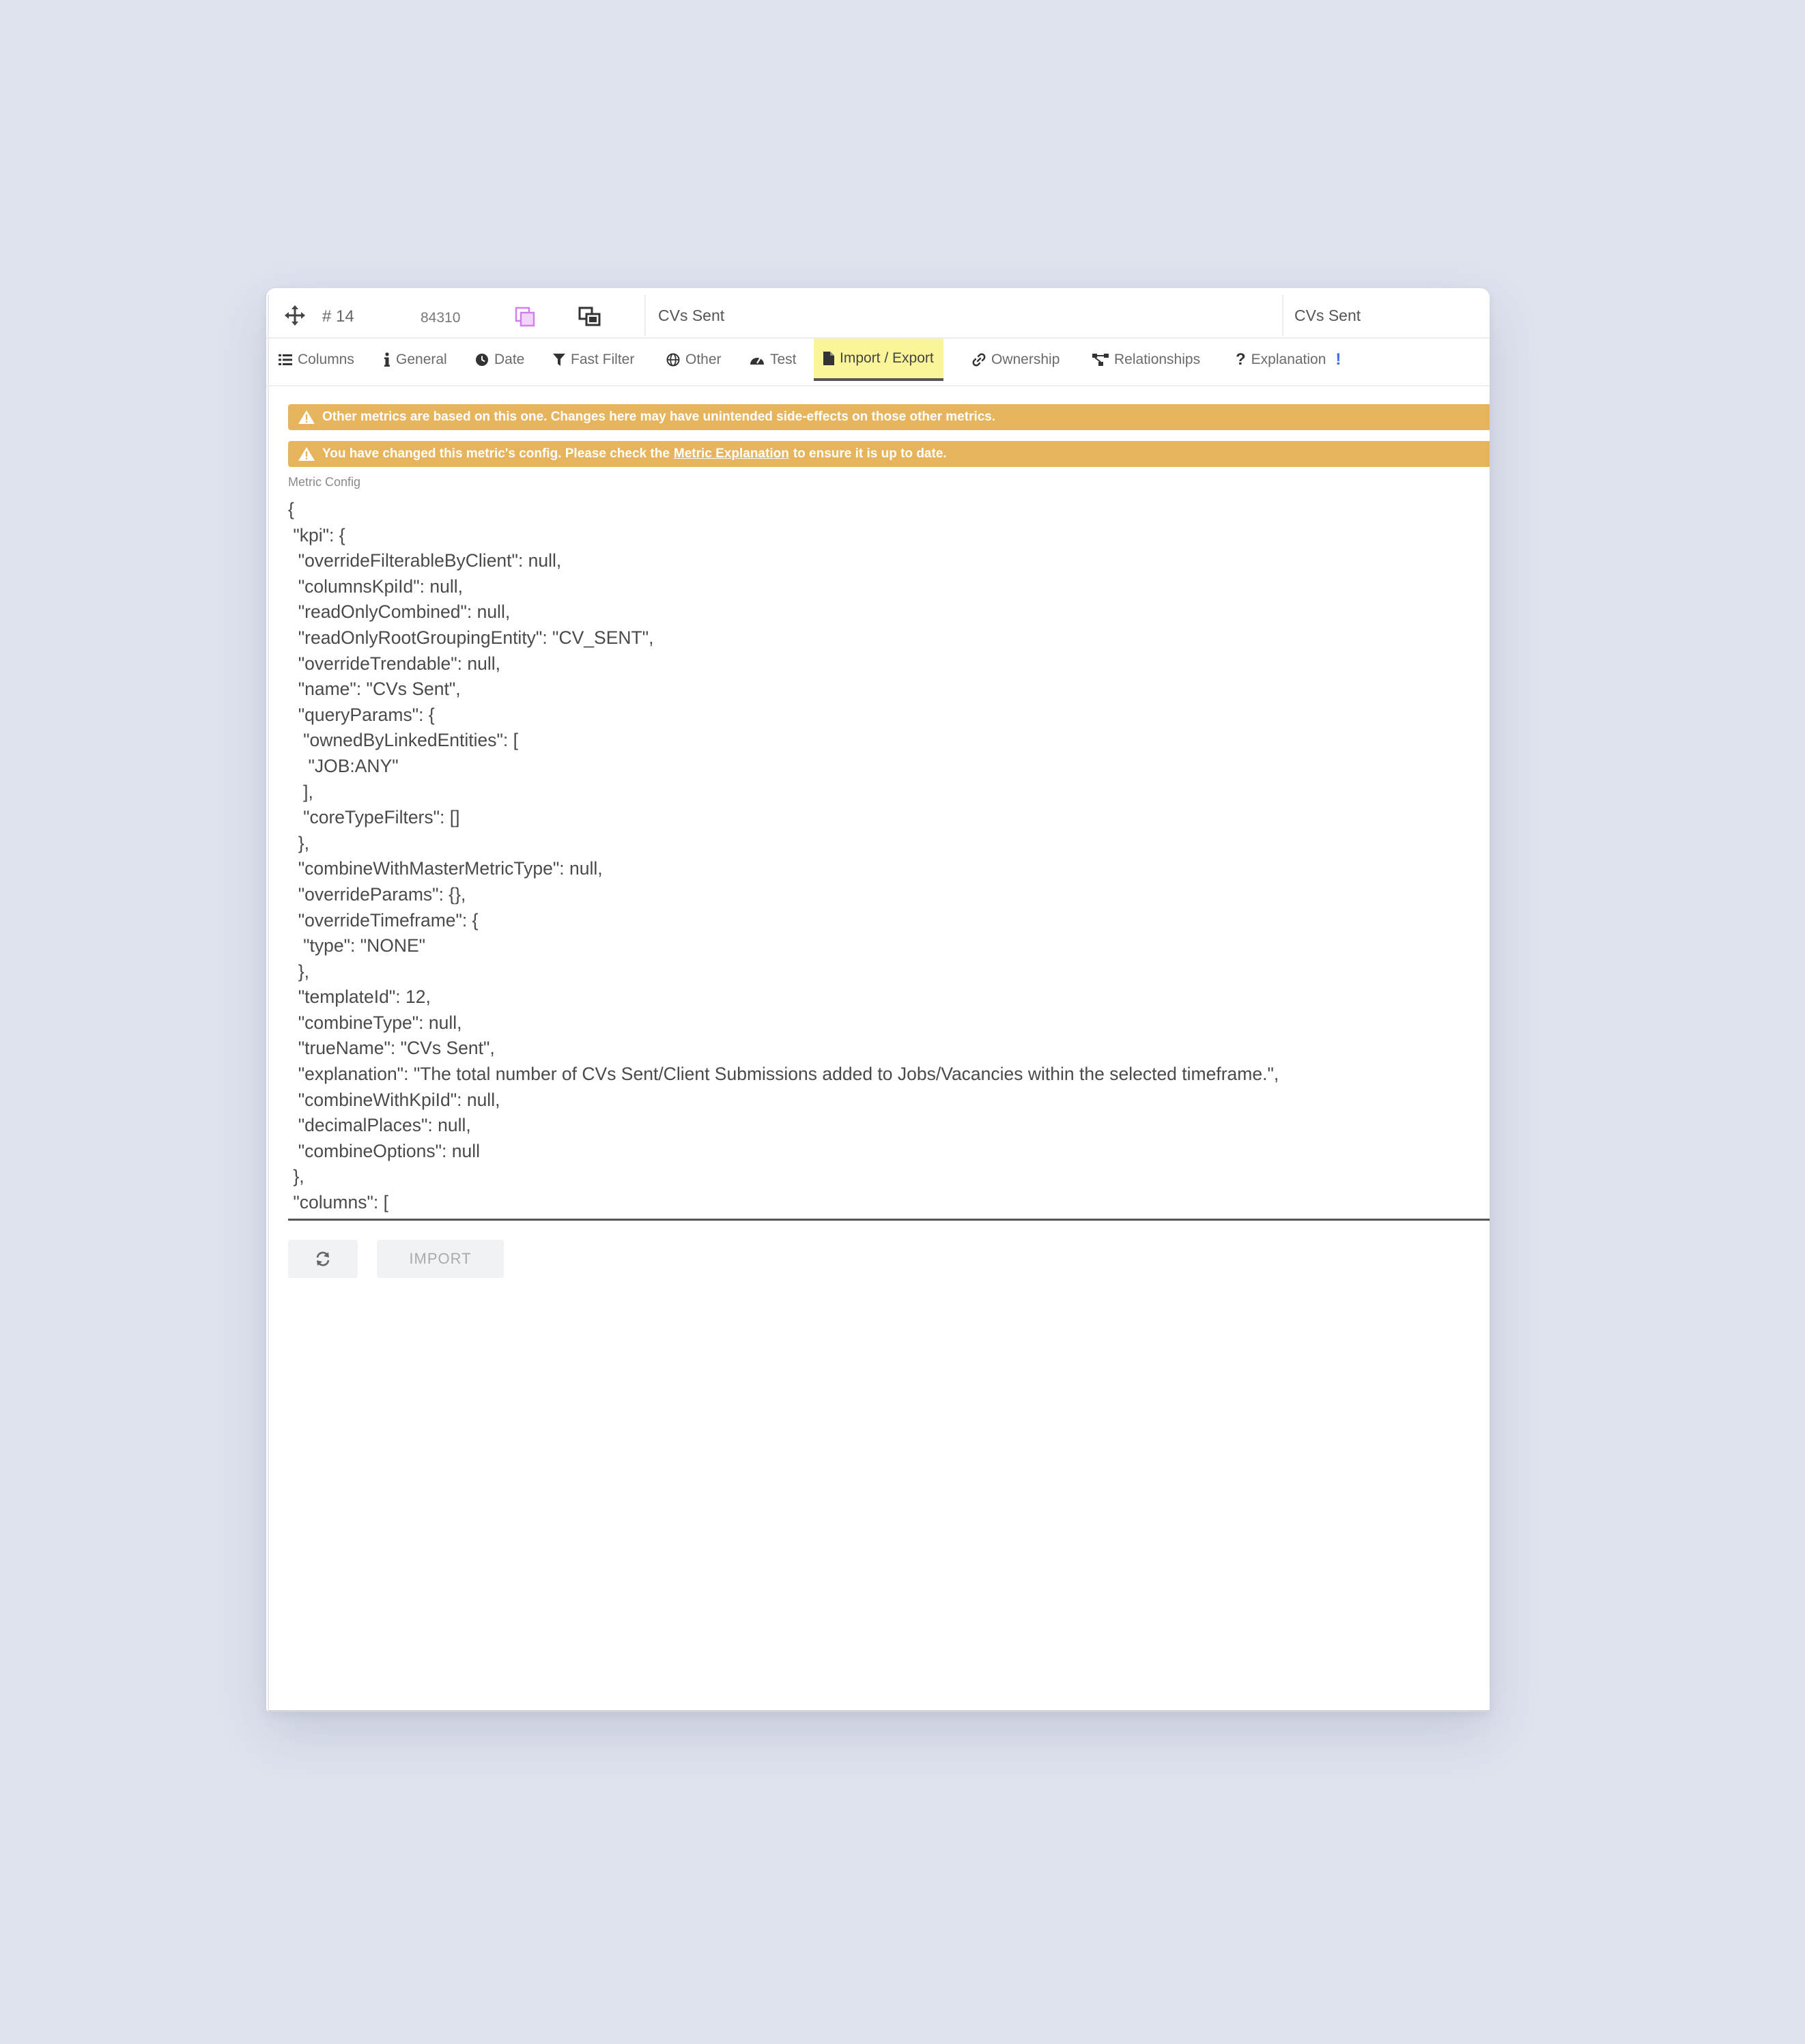 The width and height of the screenshot is (1805, 2044). I want to click on metric-number: # 14, so click(338, 316).